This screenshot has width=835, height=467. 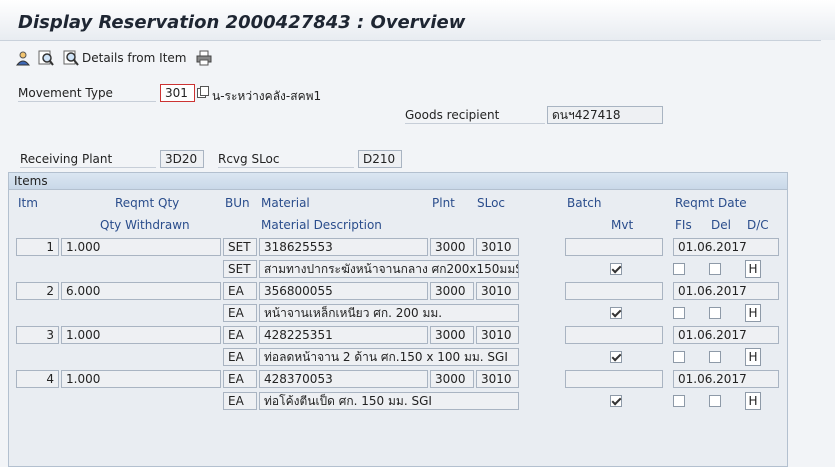 What do you see at coordinates (71, 58) in the screenshot?
I see `magnify-icon` at bounding box center [71, 58].